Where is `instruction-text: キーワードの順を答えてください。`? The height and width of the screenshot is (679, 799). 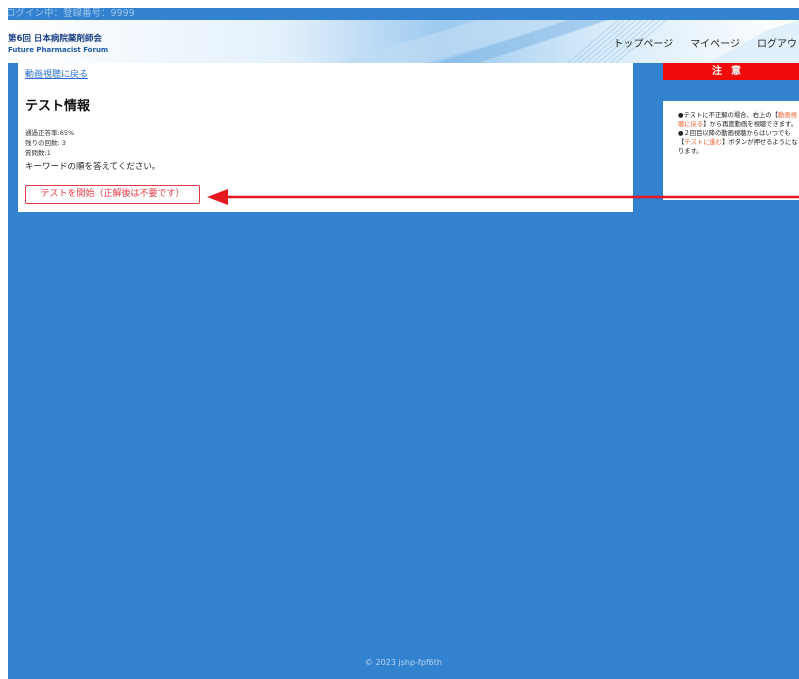 instruction-text: キーワードの順を答えてください。 is located at coordinates (93, 167).